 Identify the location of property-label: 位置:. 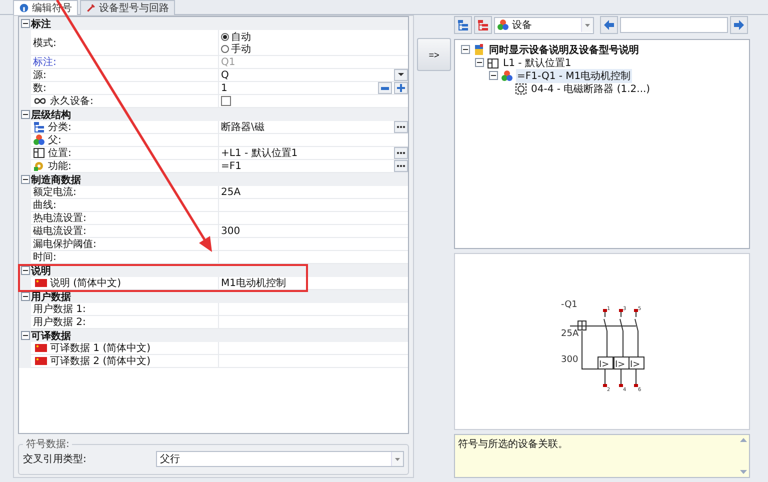
(60, 153).